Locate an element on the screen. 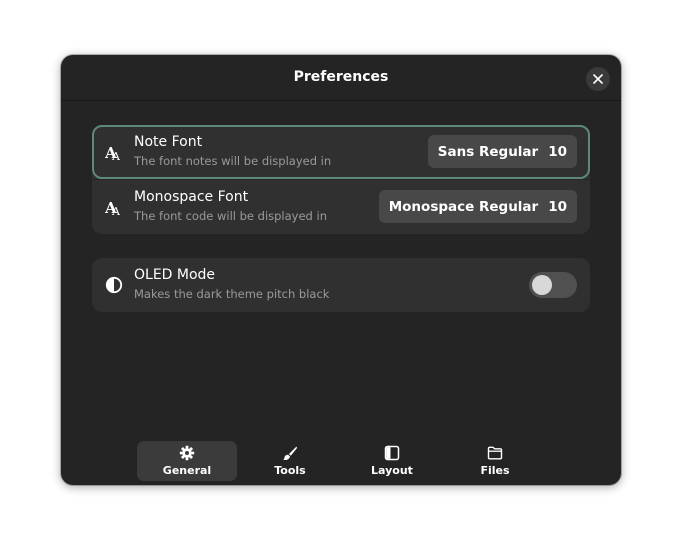 This screenshot has width=682, height=552. tab-tools: Tools is located at coordinates (290, 461).